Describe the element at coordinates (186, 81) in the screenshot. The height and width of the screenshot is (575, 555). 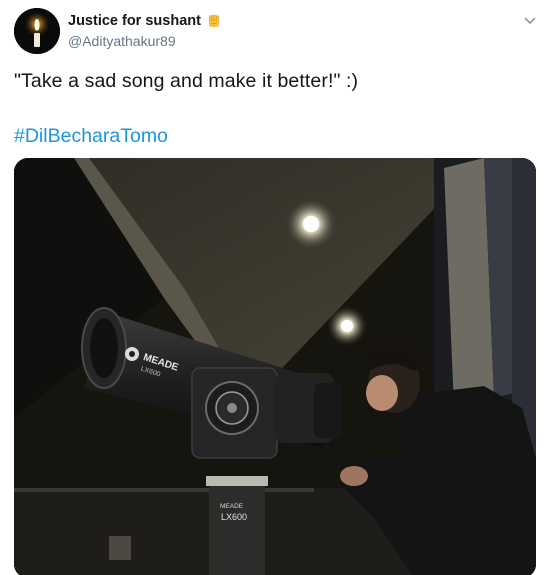
I see `tweet-text: "Take a sad song and make it better!" :)` at that location.